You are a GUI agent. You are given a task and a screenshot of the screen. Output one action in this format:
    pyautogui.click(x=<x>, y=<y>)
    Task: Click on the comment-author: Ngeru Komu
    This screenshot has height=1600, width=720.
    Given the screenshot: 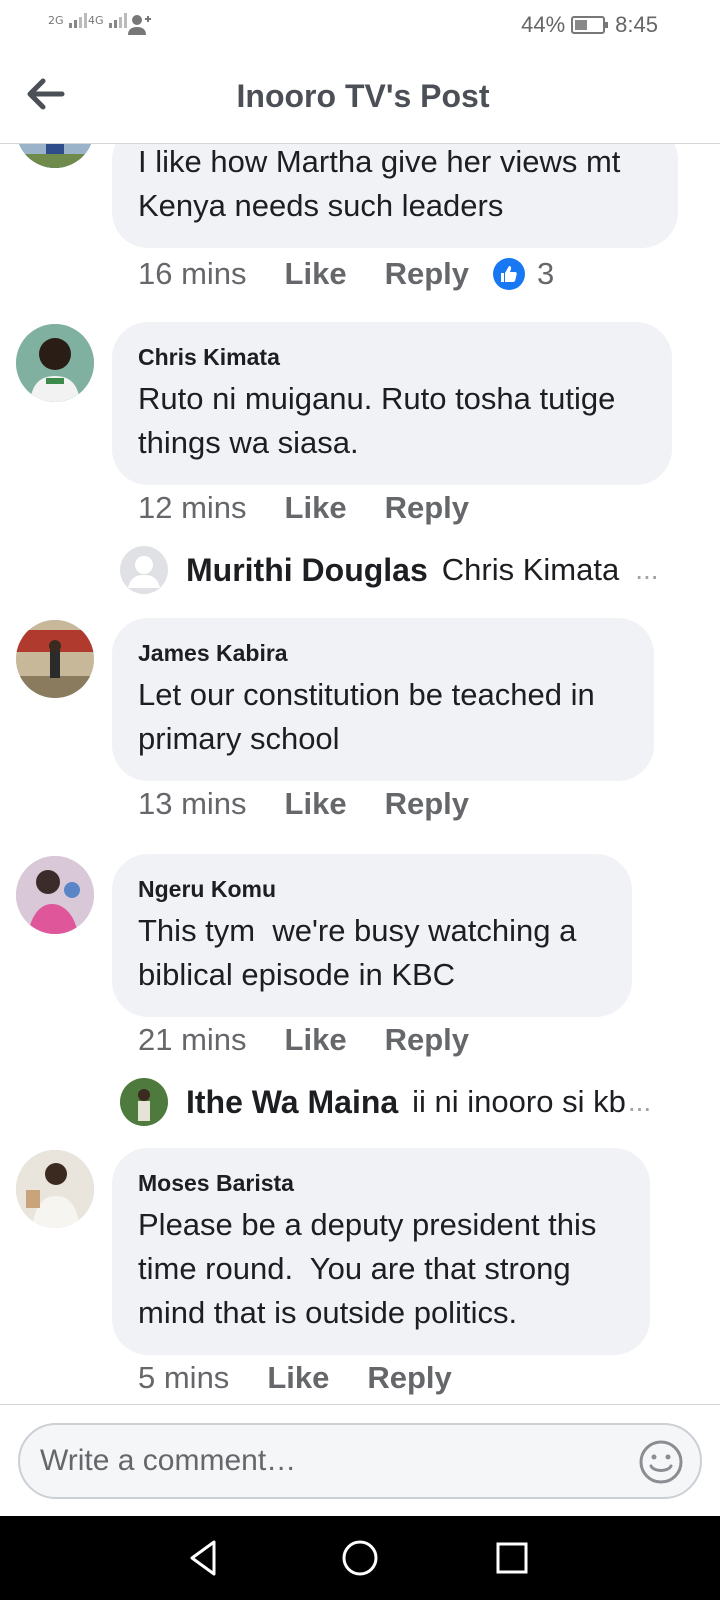 What is the action you would take?
    pyautogui.click(x=372, y=889)
    